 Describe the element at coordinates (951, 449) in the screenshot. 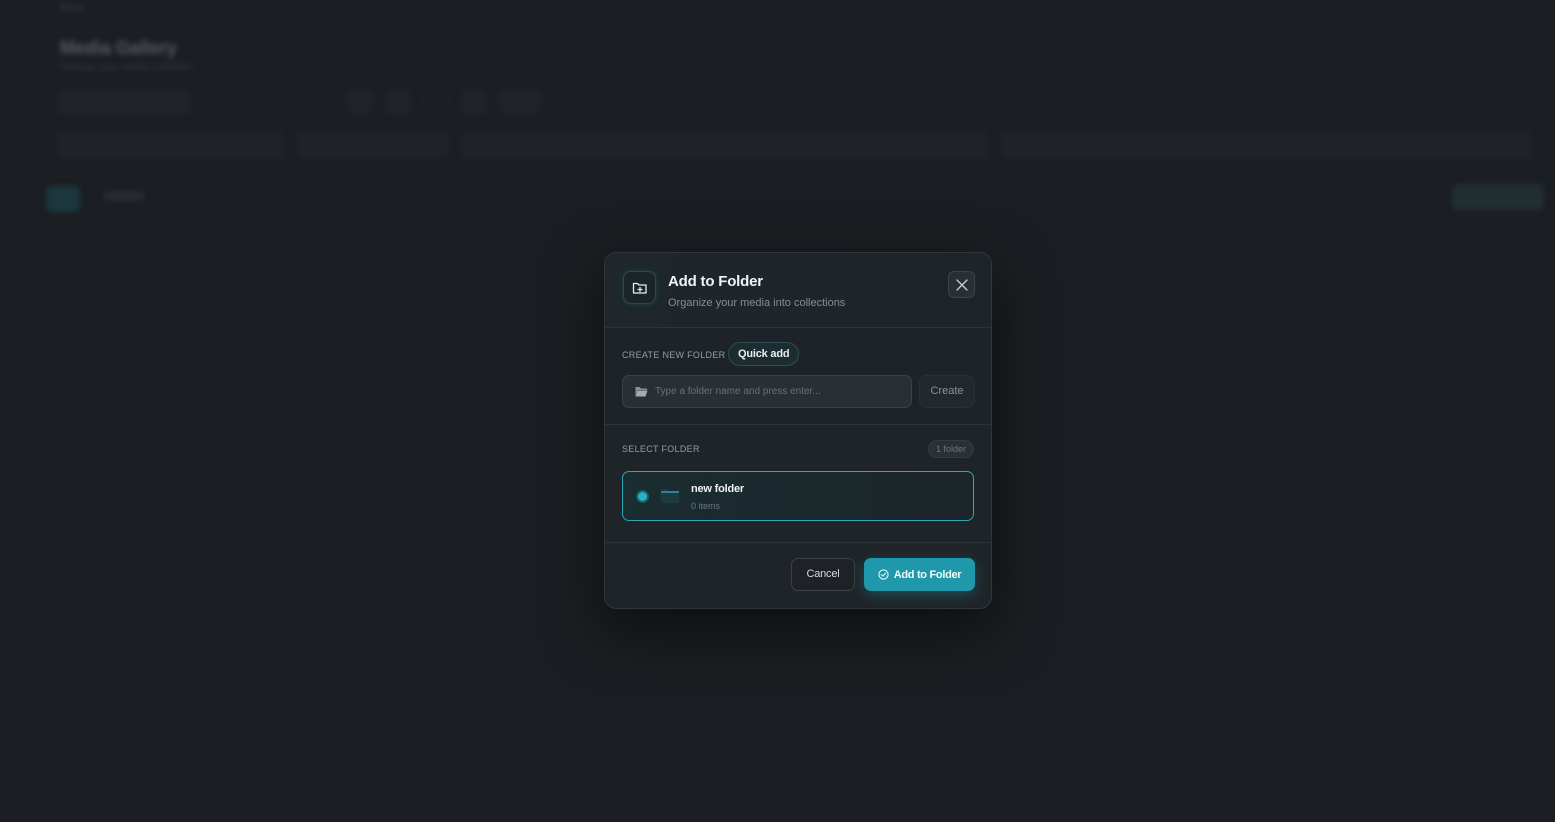

I see `folder-count-badge: 1 folder` at that location.